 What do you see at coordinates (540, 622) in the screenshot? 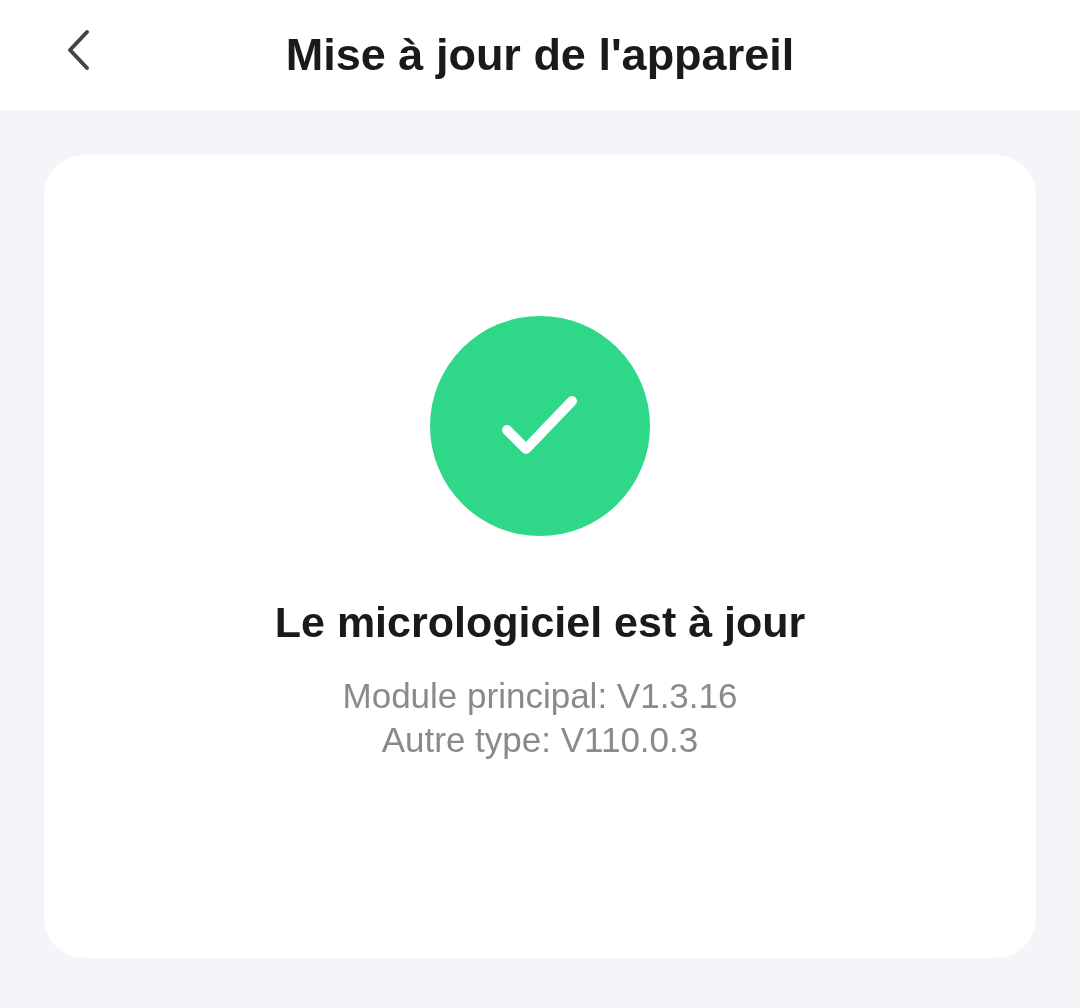
I see `status-heading: Le micrologiciel est à jour` at bounding box center [540, 622].